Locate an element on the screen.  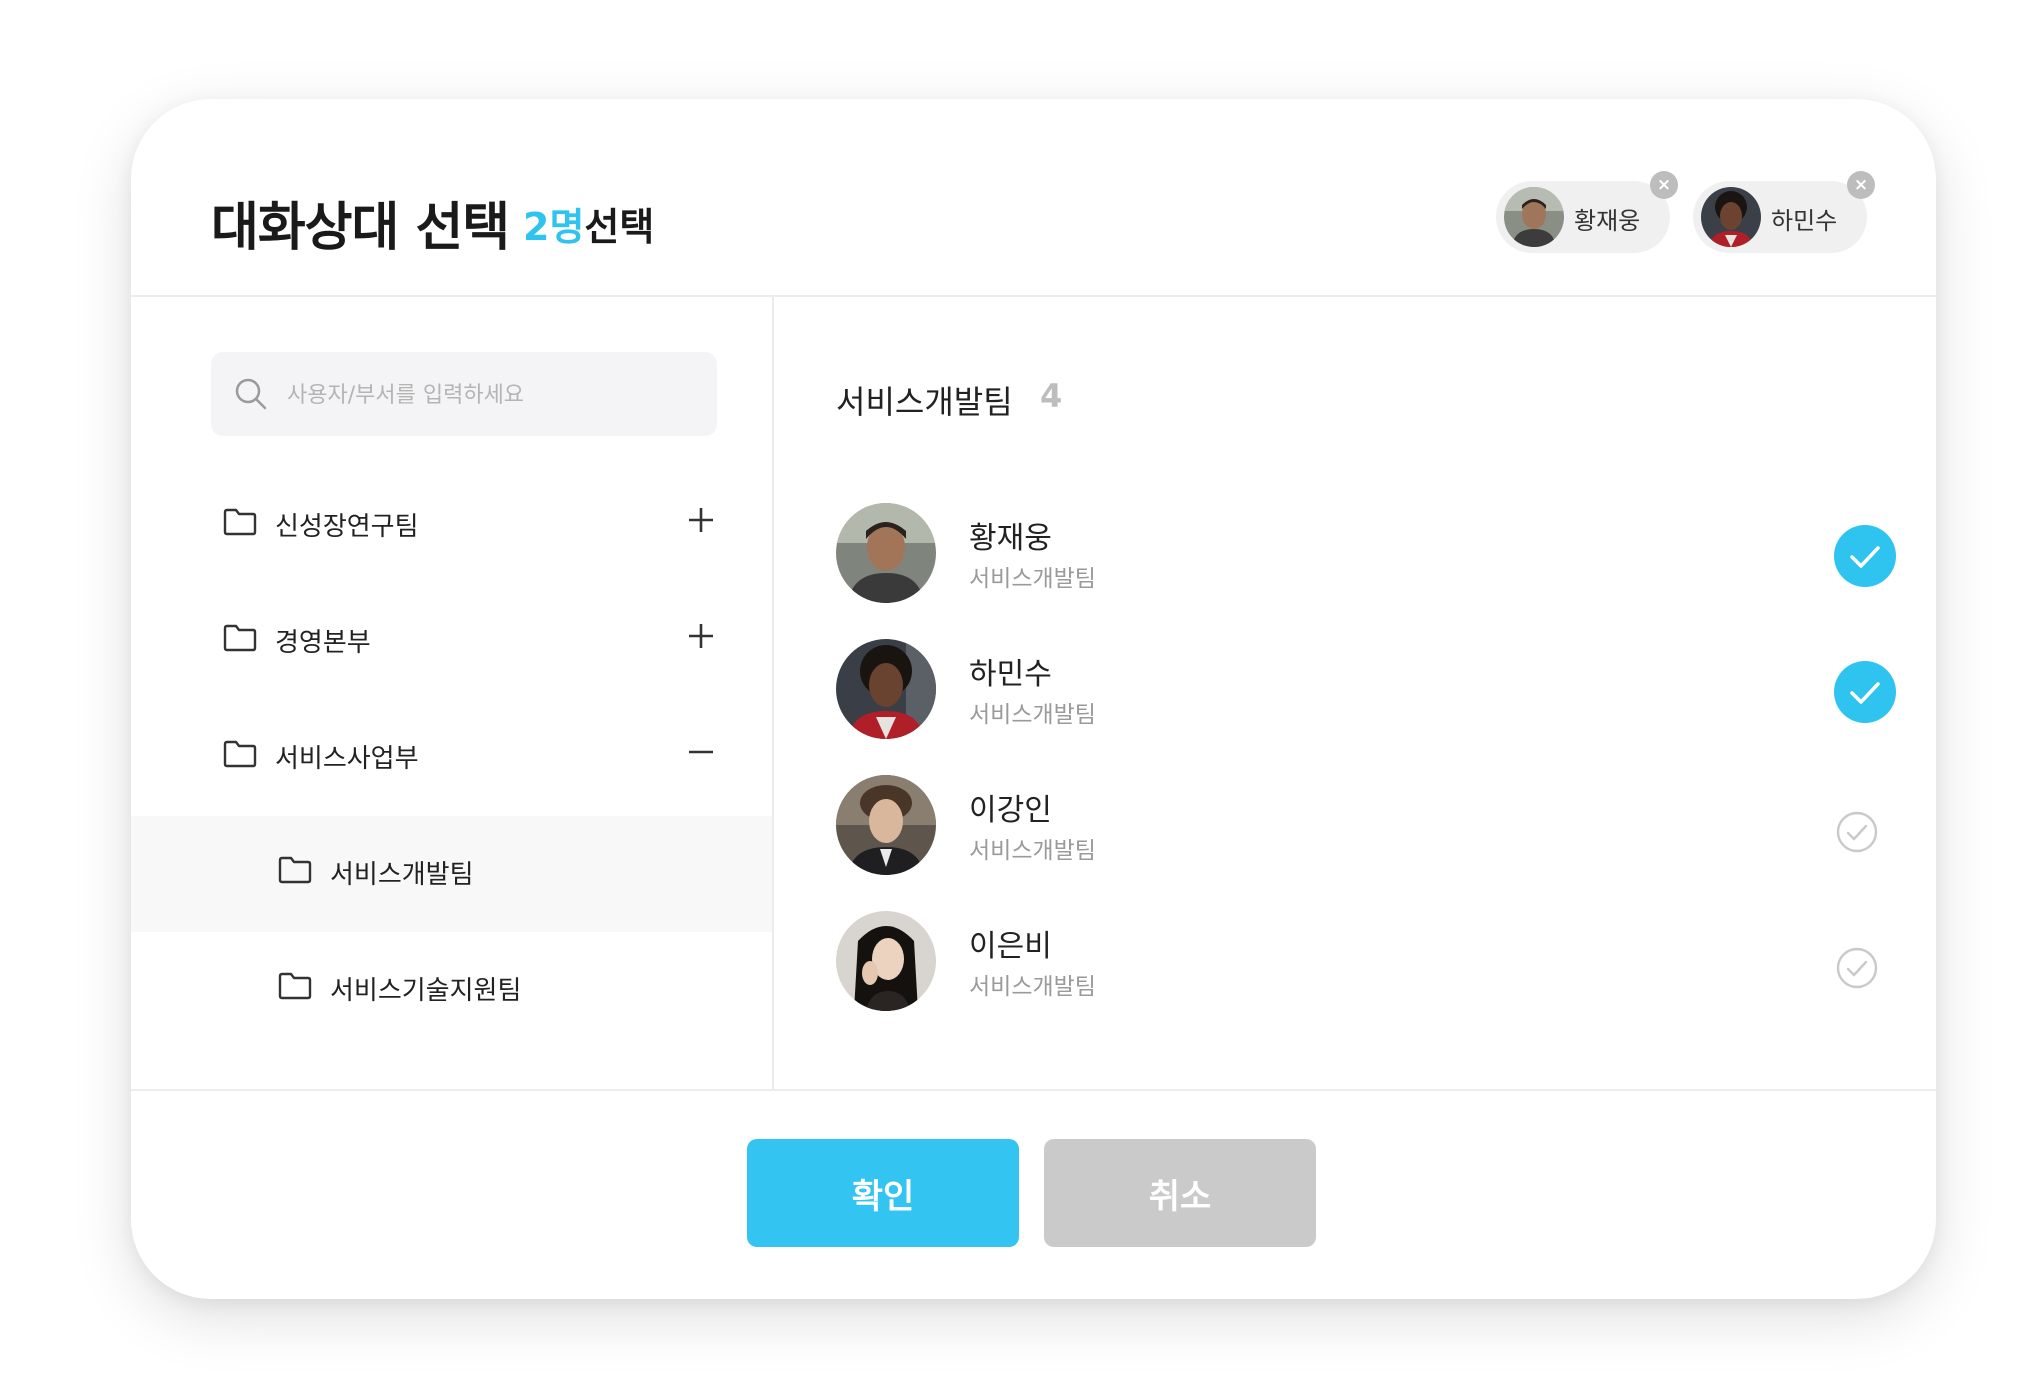
dialog-title: 대화상대 선택 is located at coordinates (360, 228).